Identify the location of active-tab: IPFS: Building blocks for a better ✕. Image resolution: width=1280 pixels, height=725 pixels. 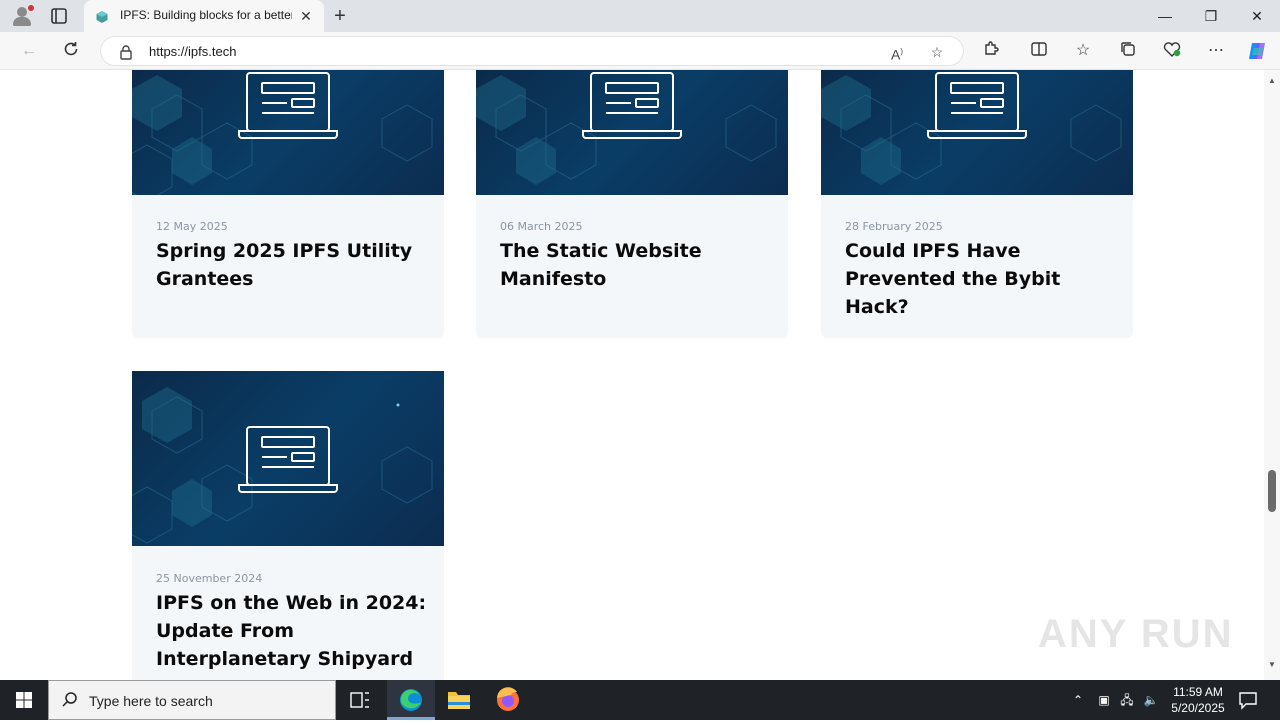
(204, 16).